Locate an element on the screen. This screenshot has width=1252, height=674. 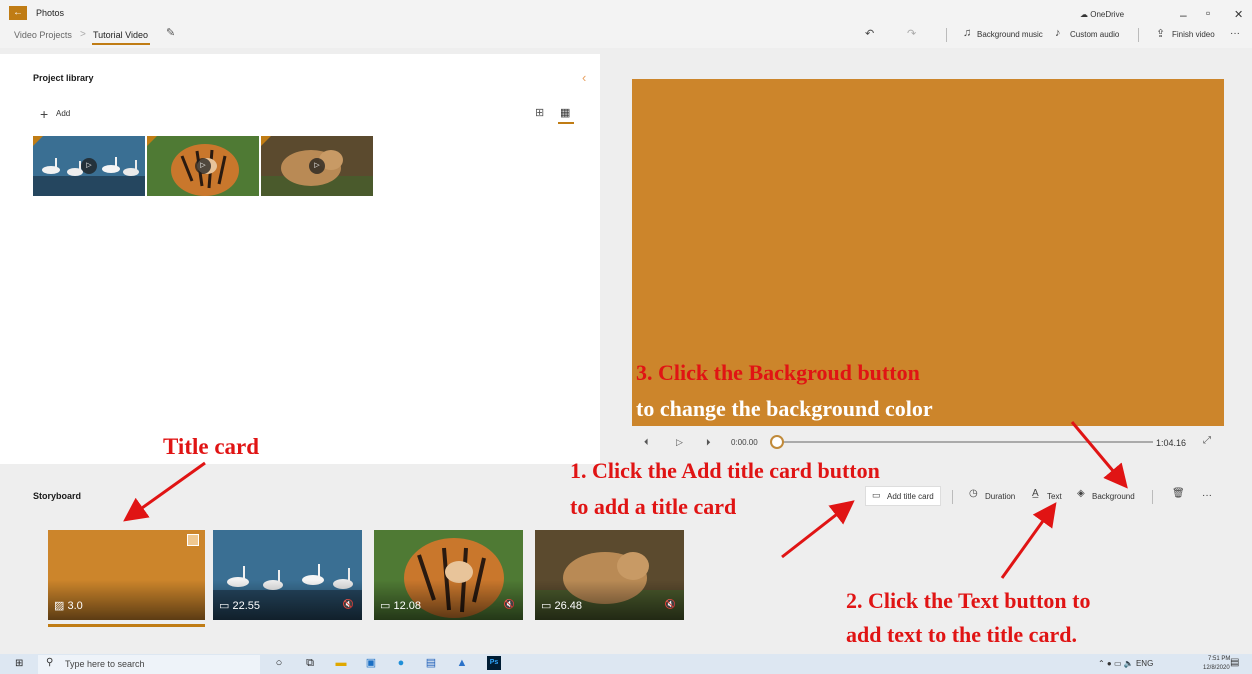
search-icon: ⚲ is located at coordinates (50, 662).